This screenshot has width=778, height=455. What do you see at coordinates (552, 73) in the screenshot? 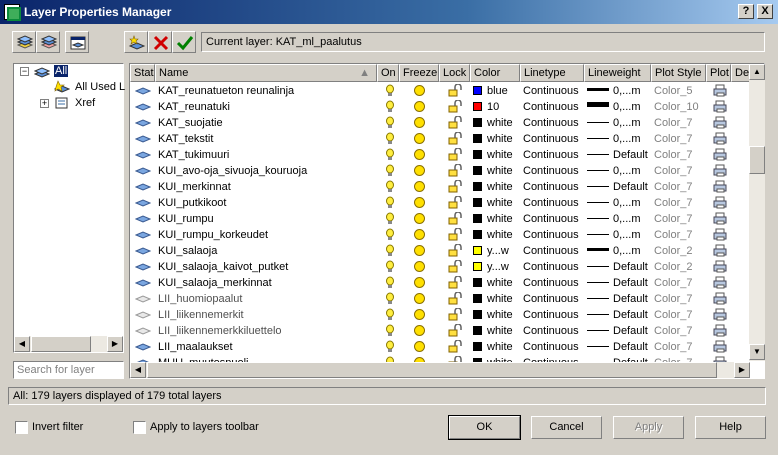
I see `col-linetype: Linetype` at bounding box center [552, 73].